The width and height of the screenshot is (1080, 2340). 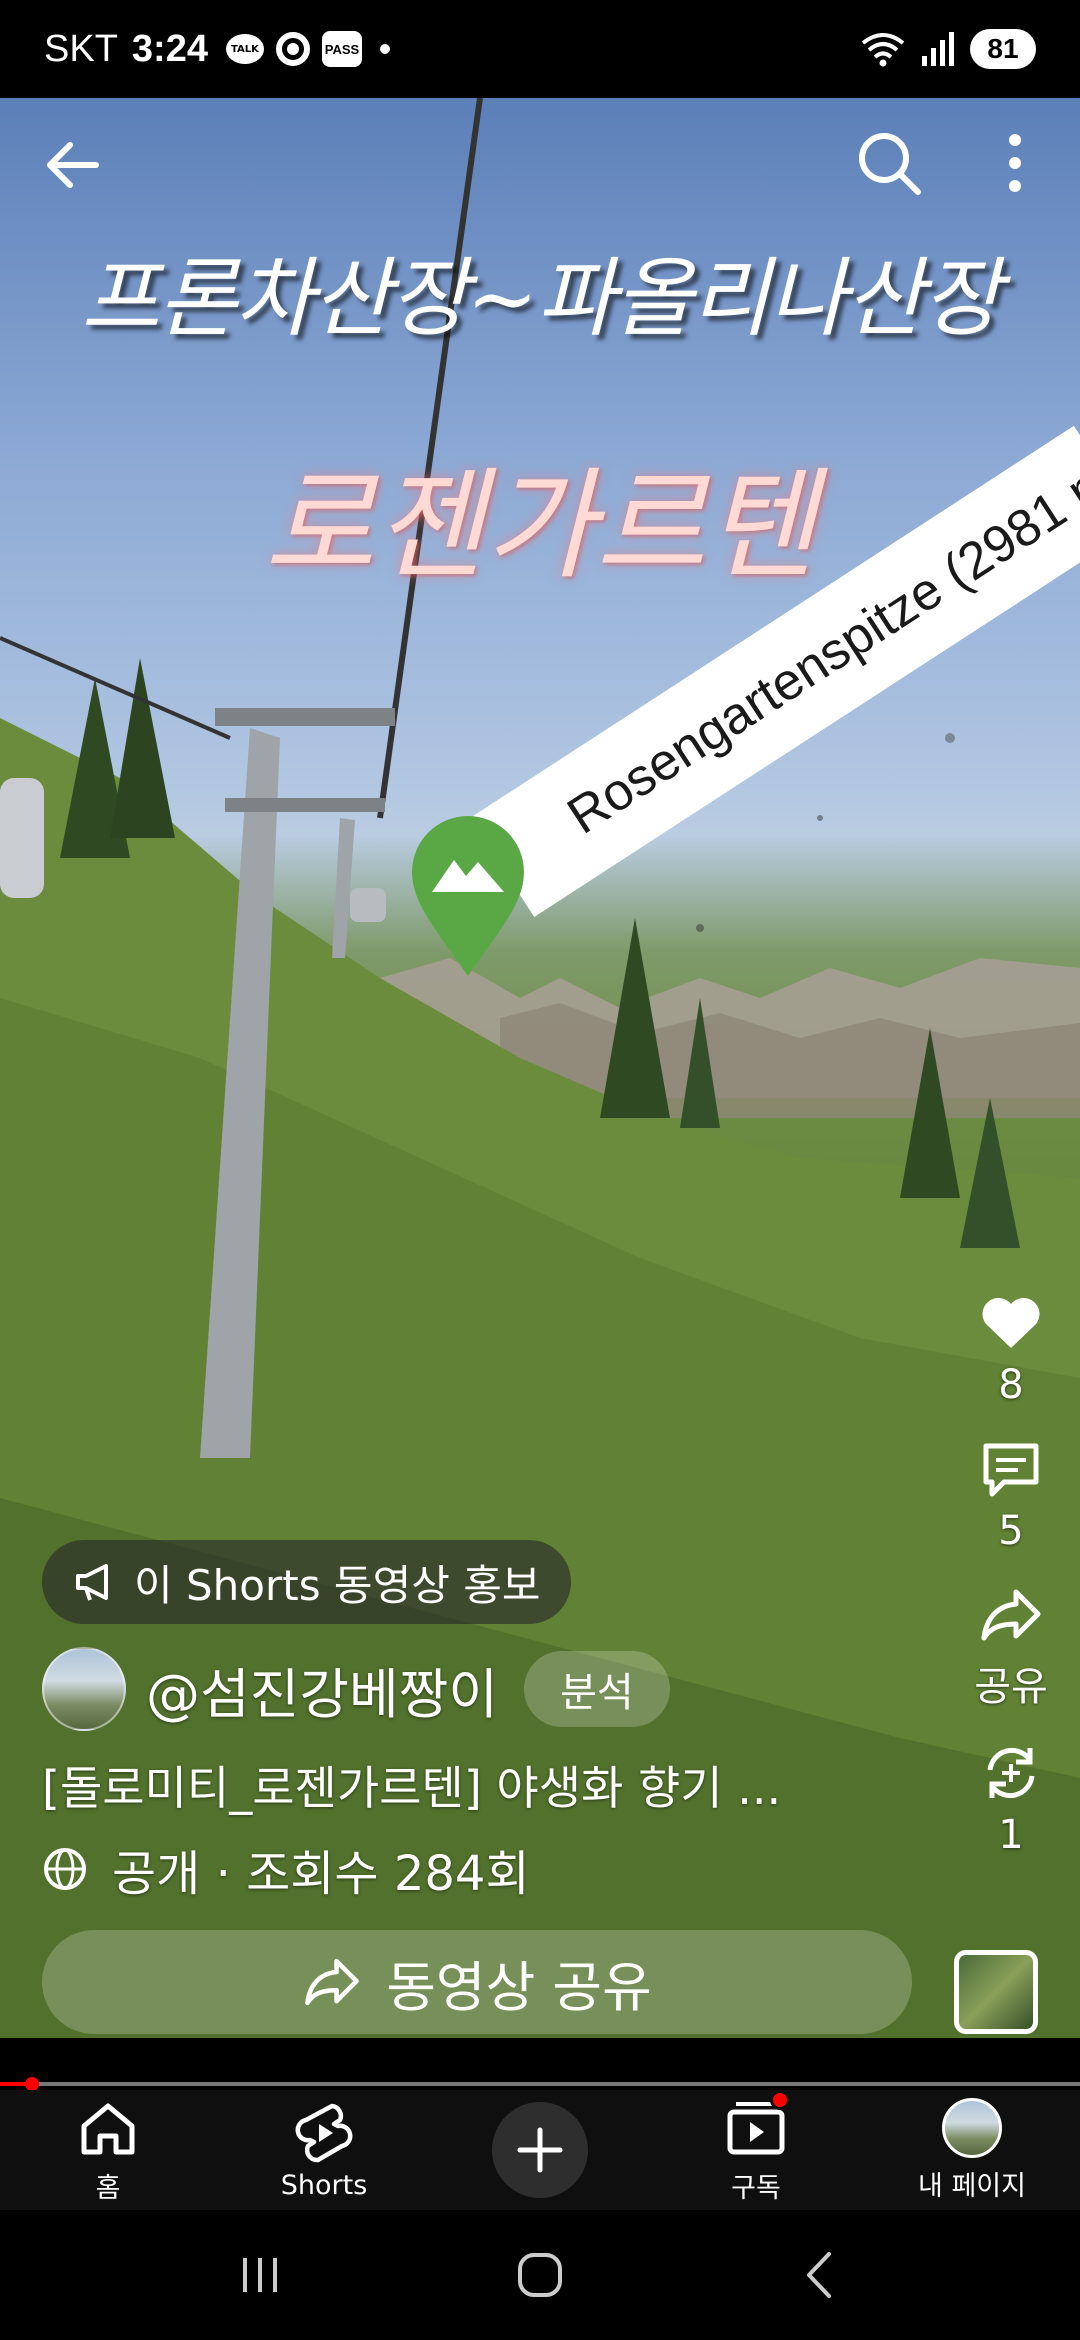 I want to click on promote-label: 이 Shorts 동영상 홍보, so click(x=337, y=1585).